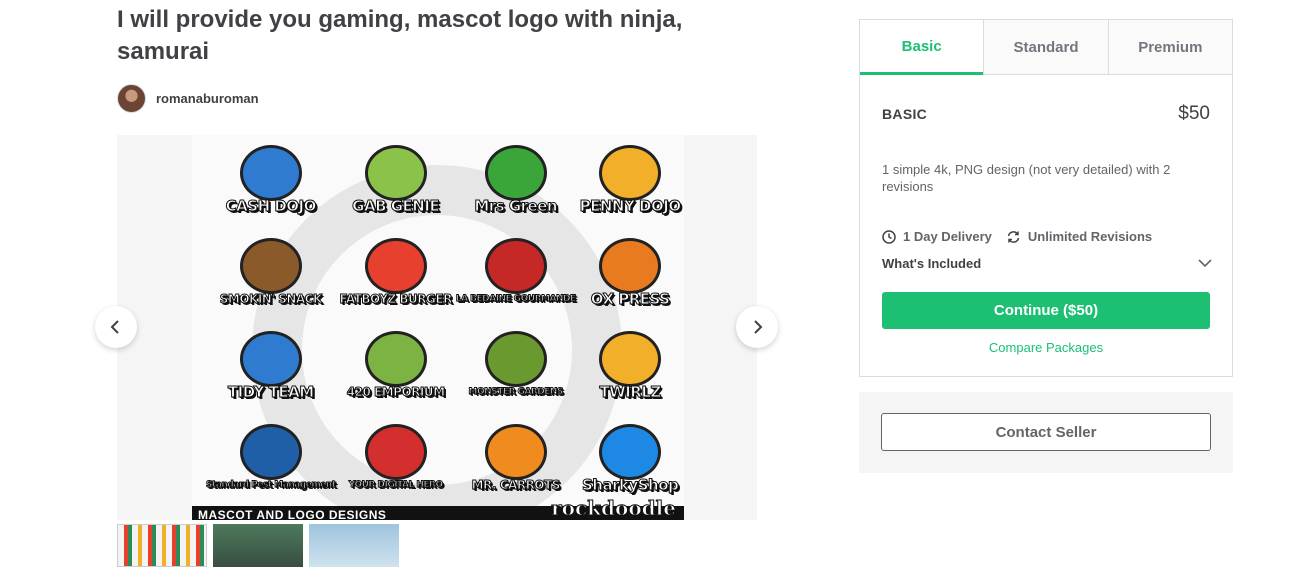  What do you see at coordinates (905, 114) in the screenshot?
I see `package-name: BASIC` at bounding box center [905, 114].